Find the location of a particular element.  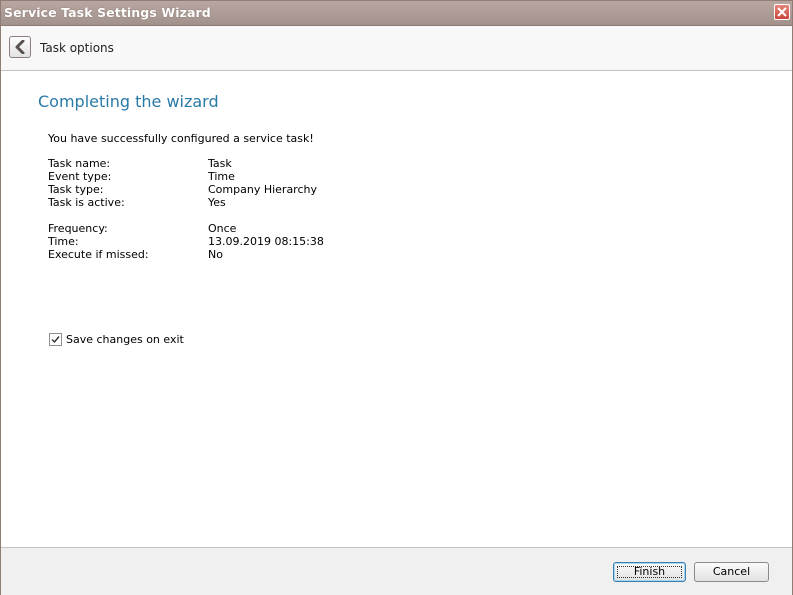

close-button is located at coordinates (782, 12).